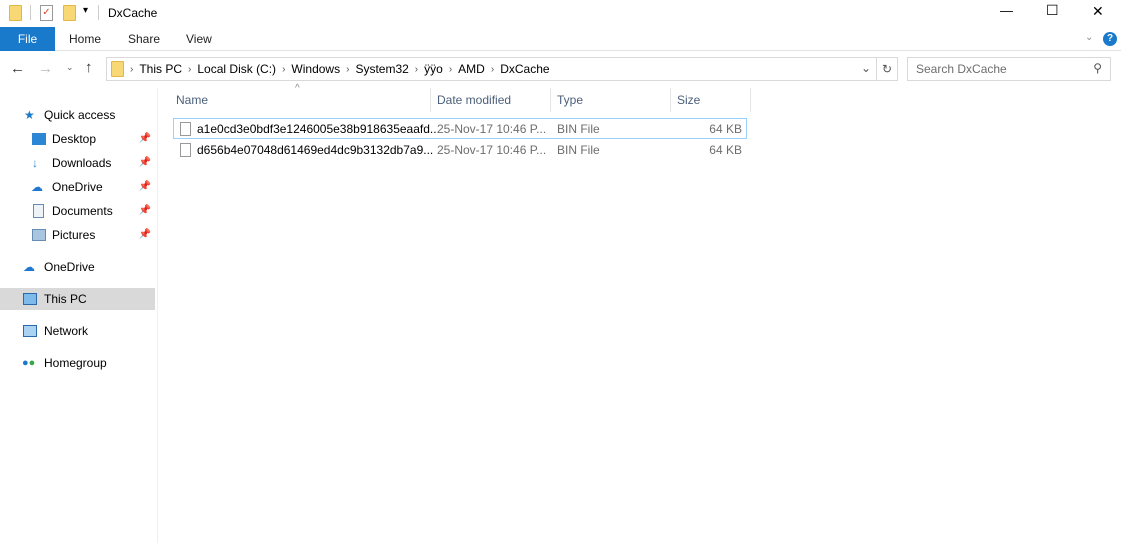 This screenshot has width=1121, height=543. Describe the element at coordinates (1009, 69) in the screenshot. I see `search-input: Search DxCache ⚲` at that location.